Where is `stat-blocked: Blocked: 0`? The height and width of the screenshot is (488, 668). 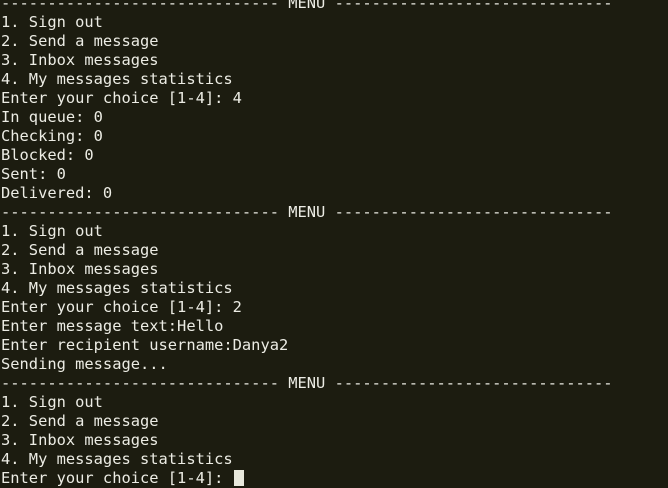 stat-blocked: Blocked: 0 is located at coordinates (47, 155).